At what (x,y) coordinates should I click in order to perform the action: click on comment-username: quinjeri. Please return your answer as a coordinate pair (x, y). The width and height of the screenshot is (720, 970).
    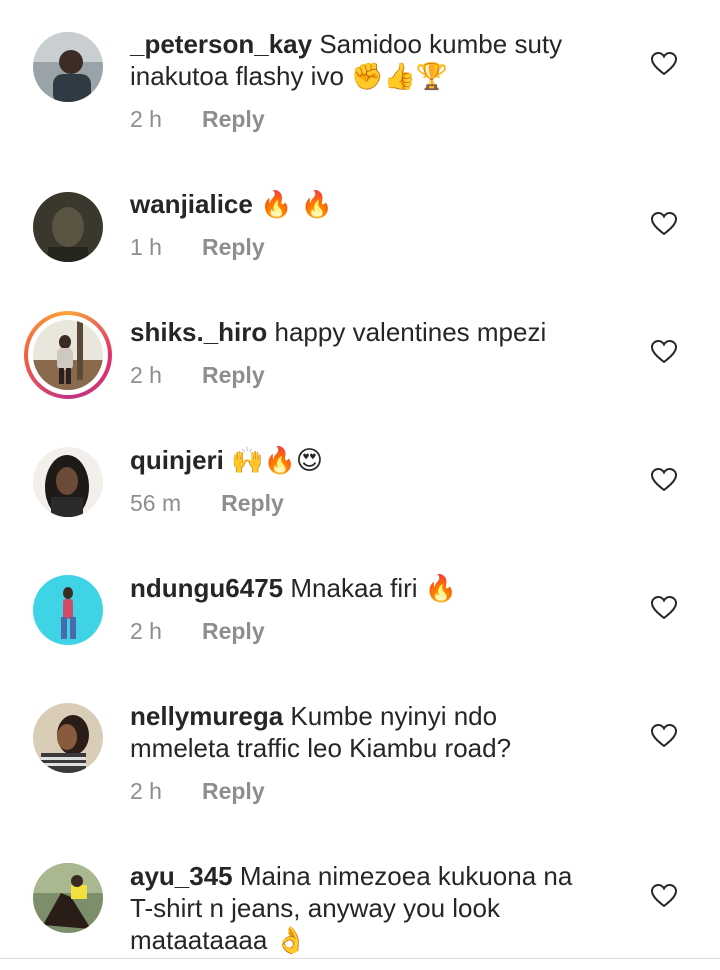
    Looking at the image, I should click on (177, 460).